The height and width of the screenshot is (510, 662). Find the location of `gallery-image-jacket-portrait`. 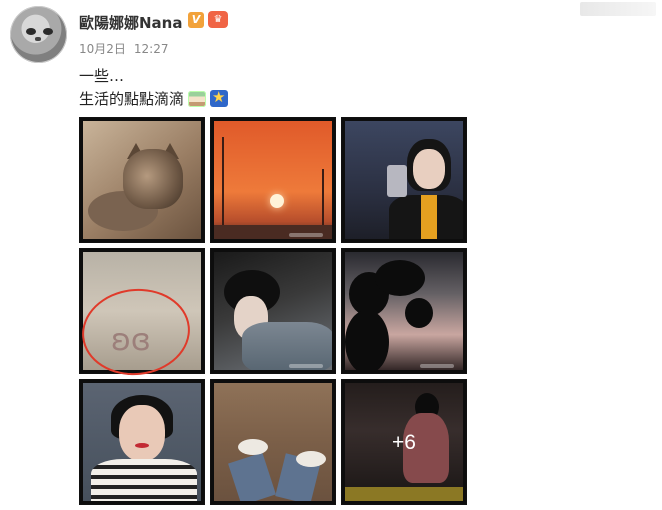

gallery-image-jacket-portrait is located at coordinates (273, 311).